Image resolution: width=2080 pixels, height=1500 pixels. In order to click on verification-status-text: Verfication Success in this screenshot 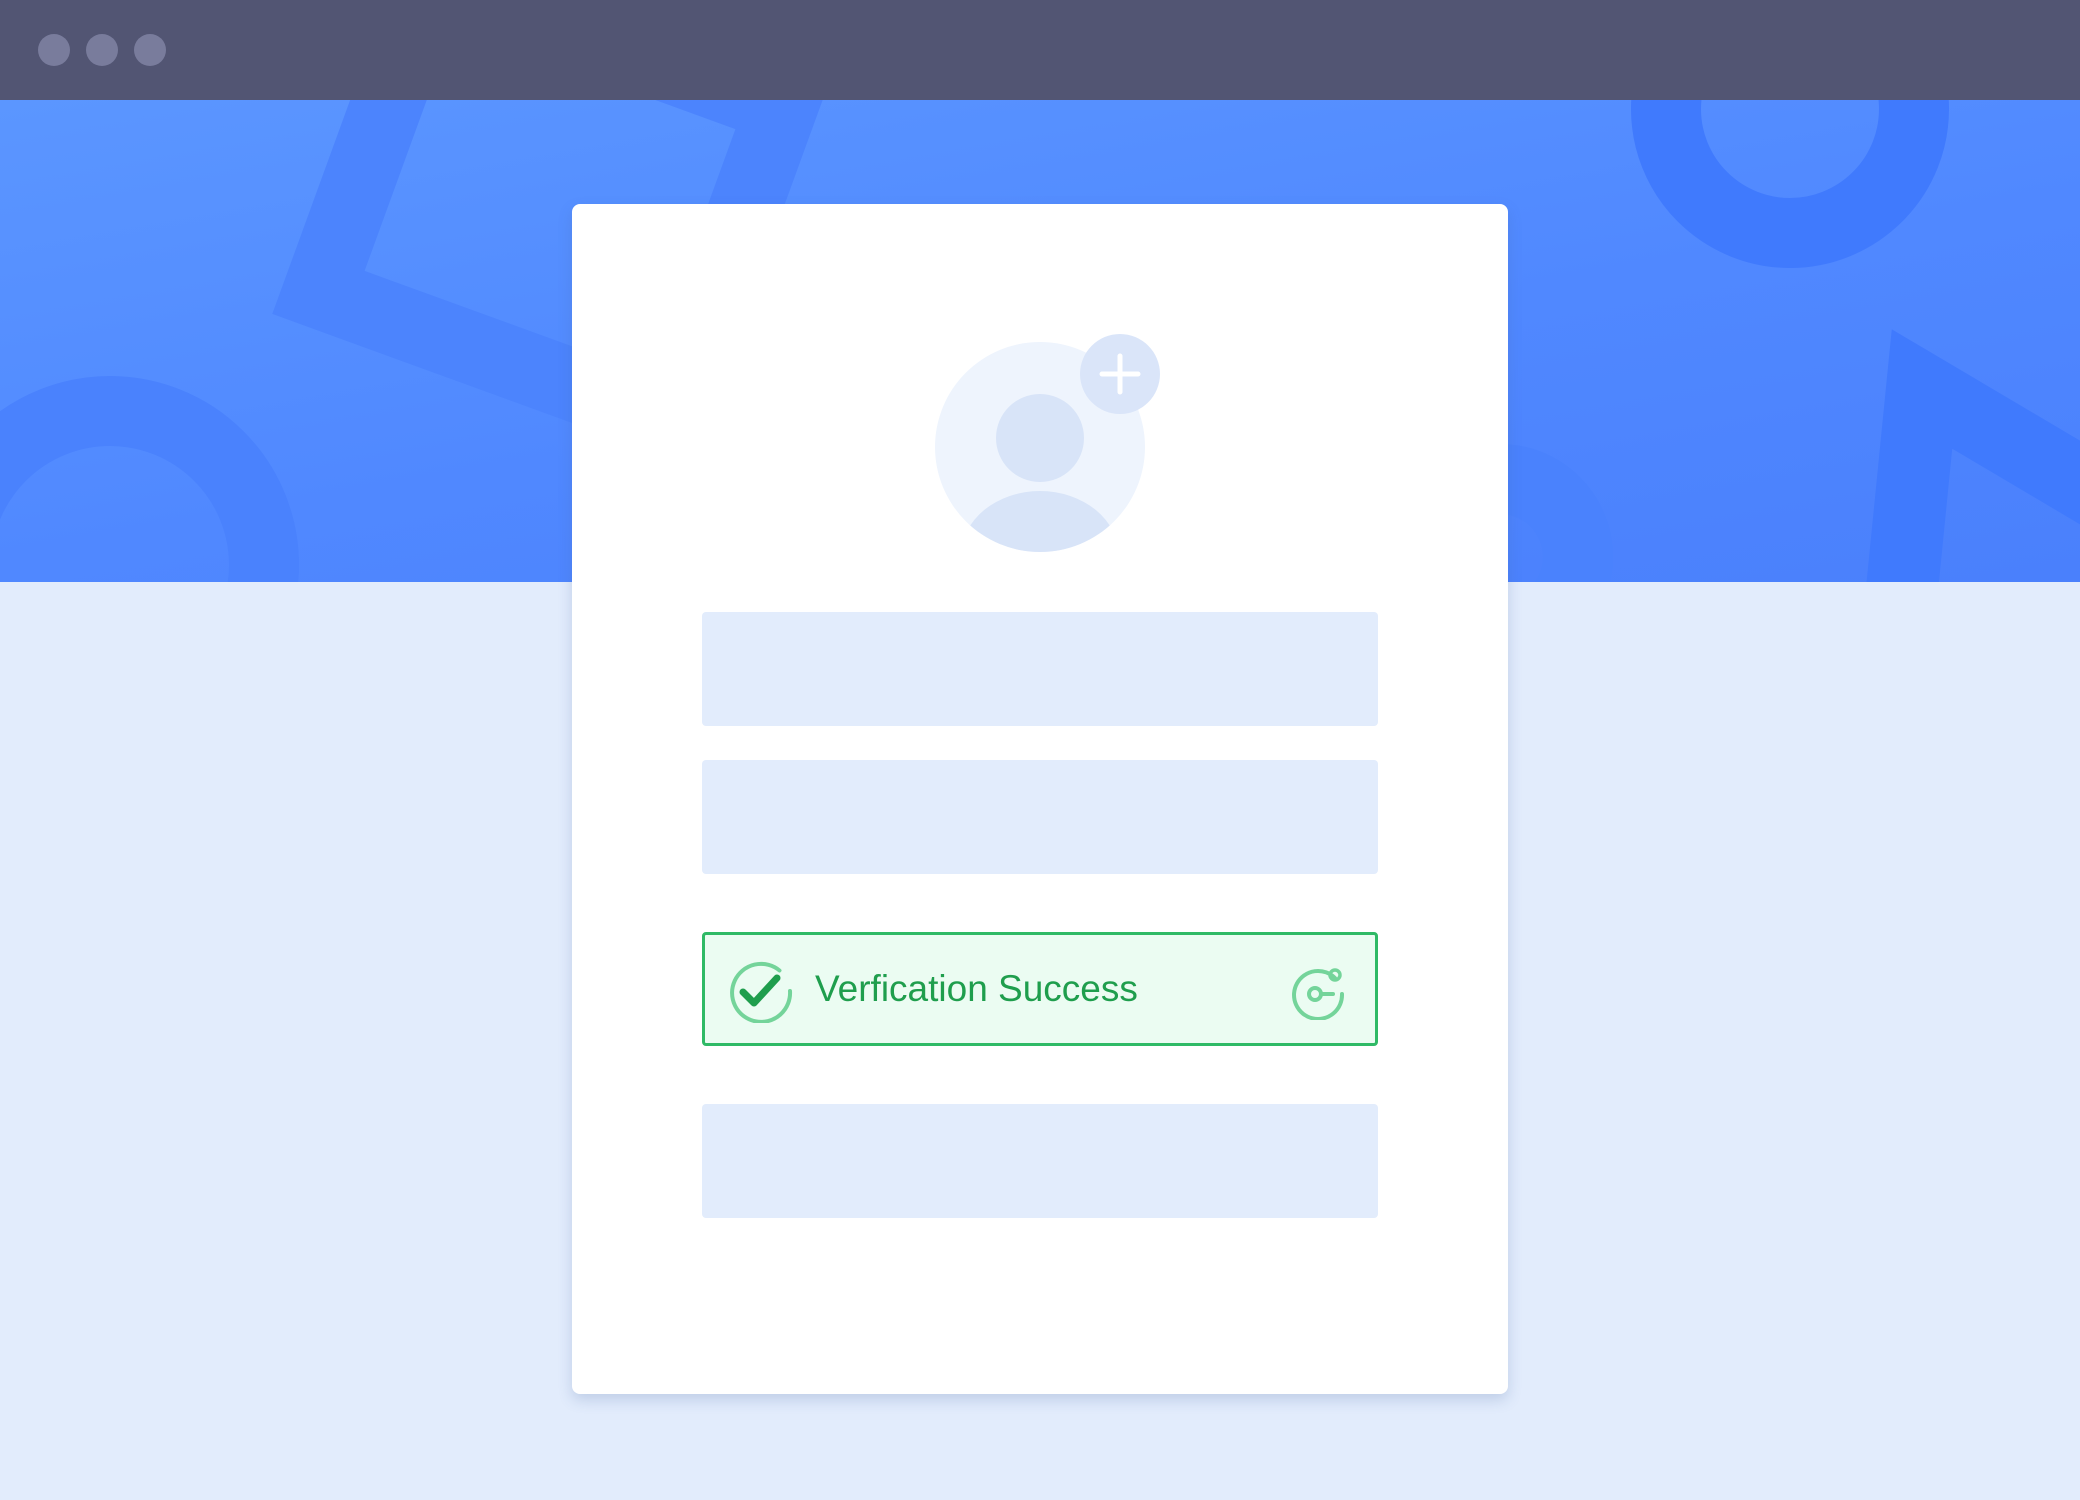, I will do `click(976, 988)`.